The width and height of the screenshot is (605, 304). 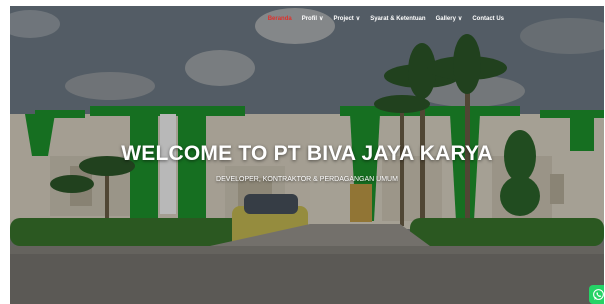 I want to click on nav-item-beranda: Beranda, so click(x=280, y=19).